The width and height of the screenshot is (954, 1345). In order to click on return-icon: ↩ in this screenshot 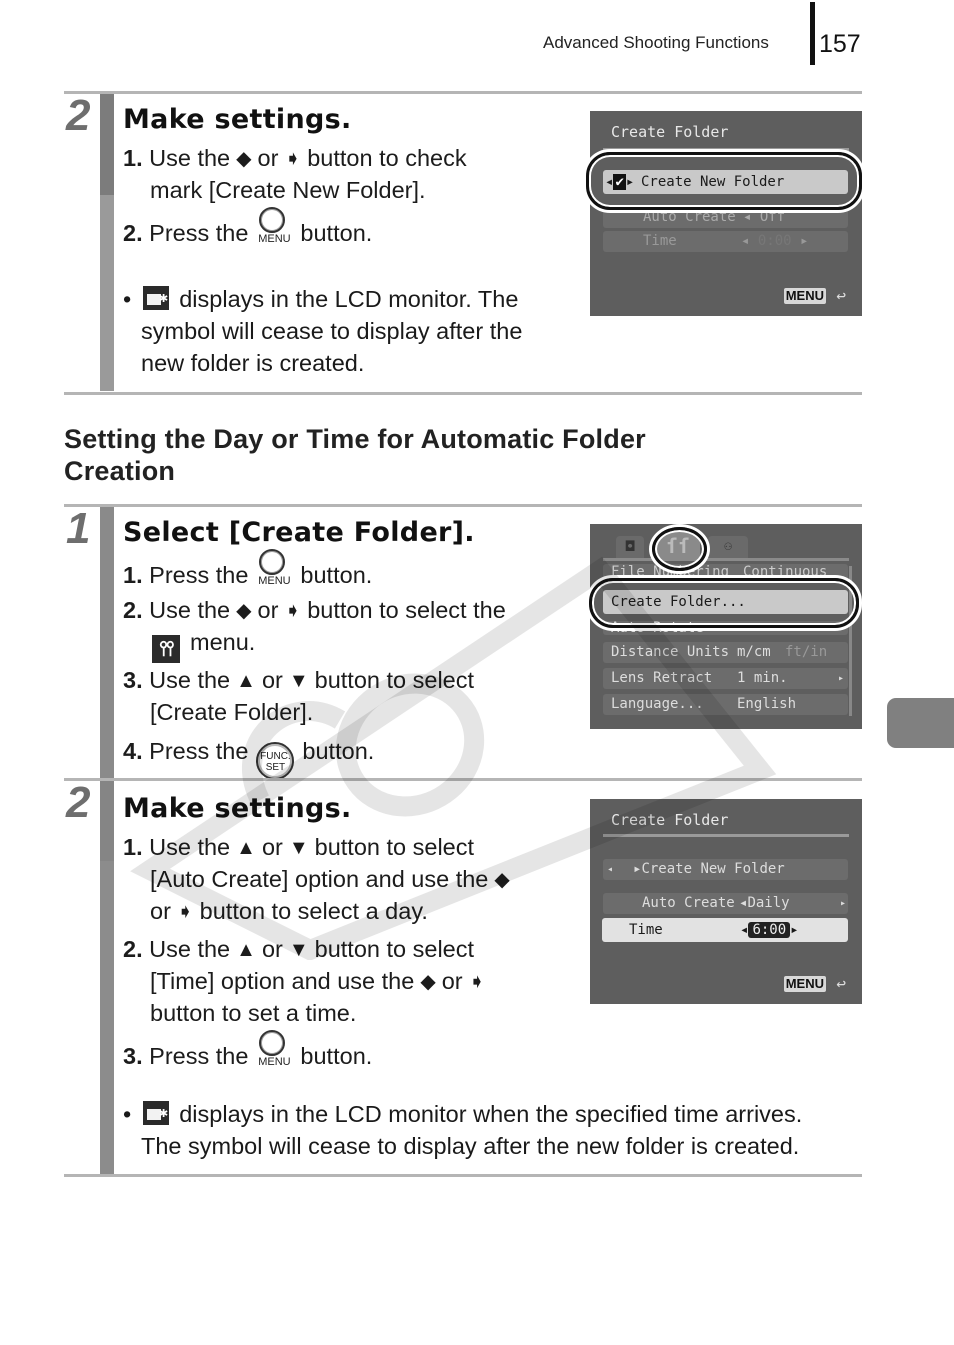, I will do `click(841, 295)`.